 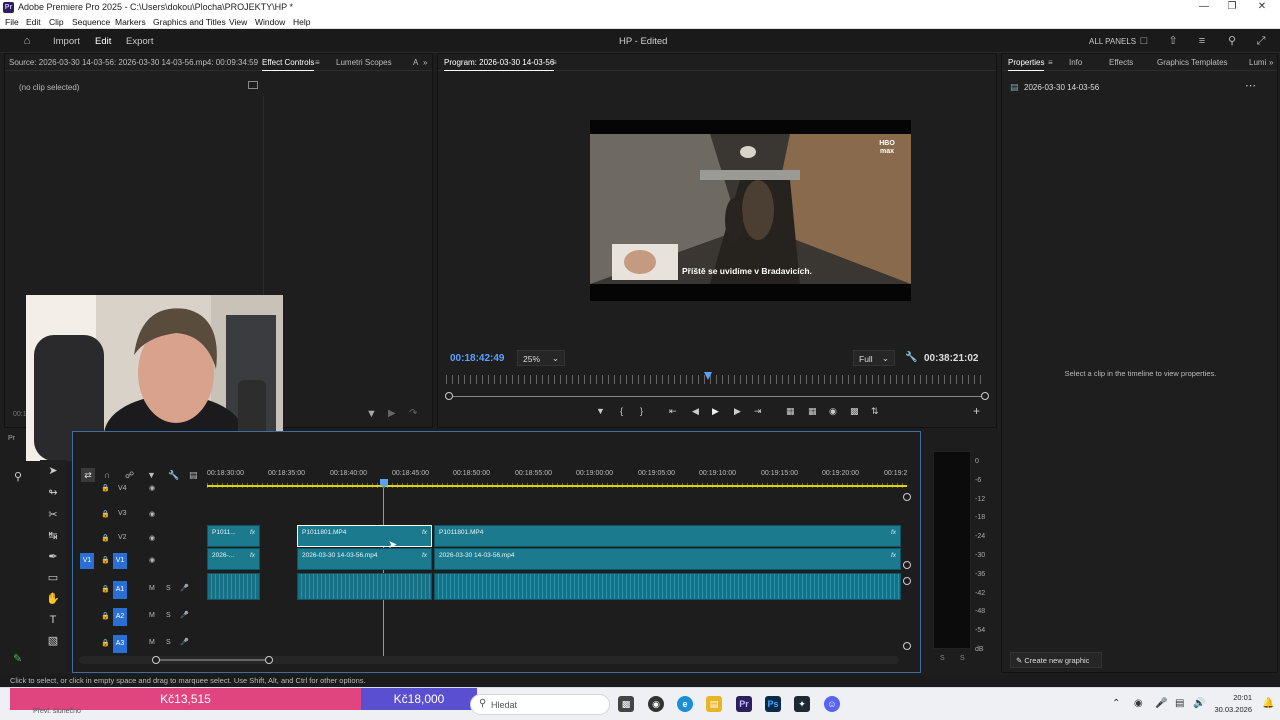 I want to click on notifications-icon: 🔔, so click(x=1268, y=703).